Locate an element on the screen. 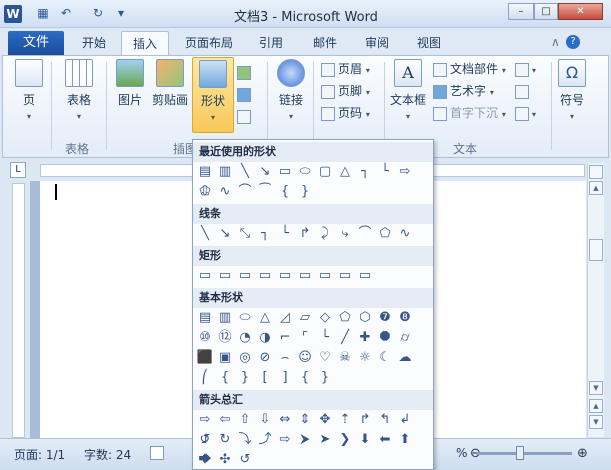 The height and width of the screenshot is (470, 611). shape-option: ] is located at coordinates (285, 378).